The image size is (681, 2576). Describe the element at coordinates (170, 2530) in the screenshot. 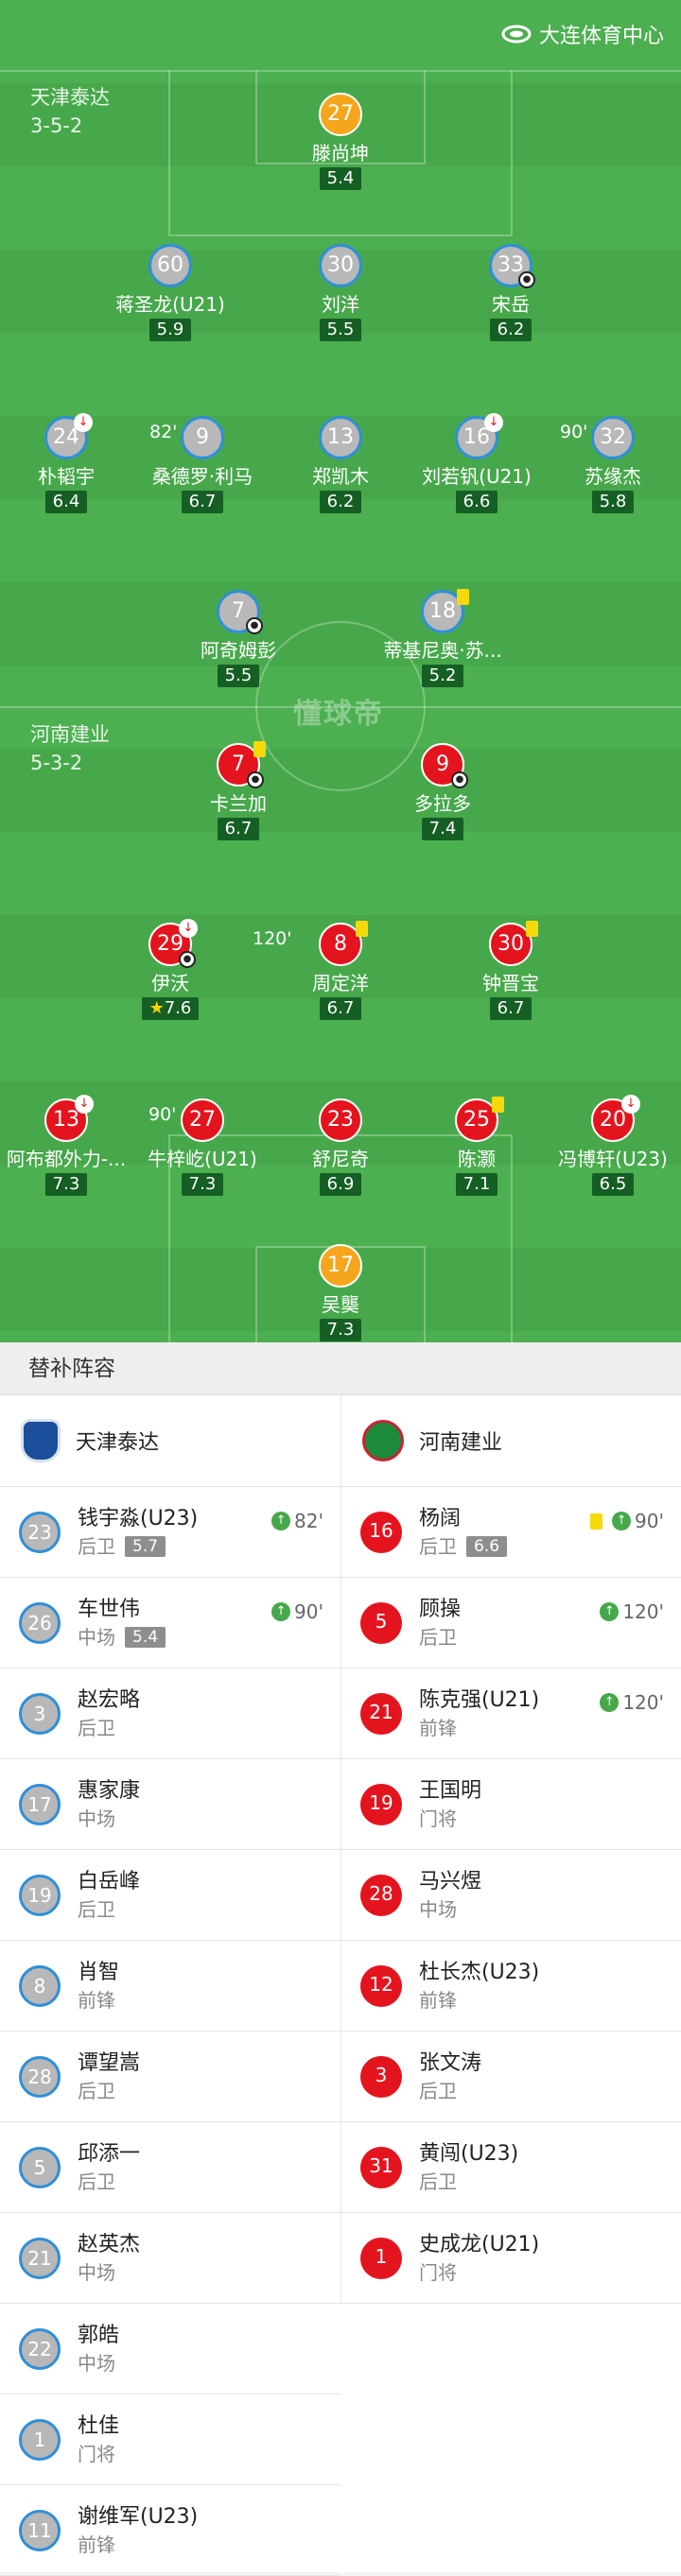

I see `home-bench-row: 11 谢维军(U23) 前锋` at that location.